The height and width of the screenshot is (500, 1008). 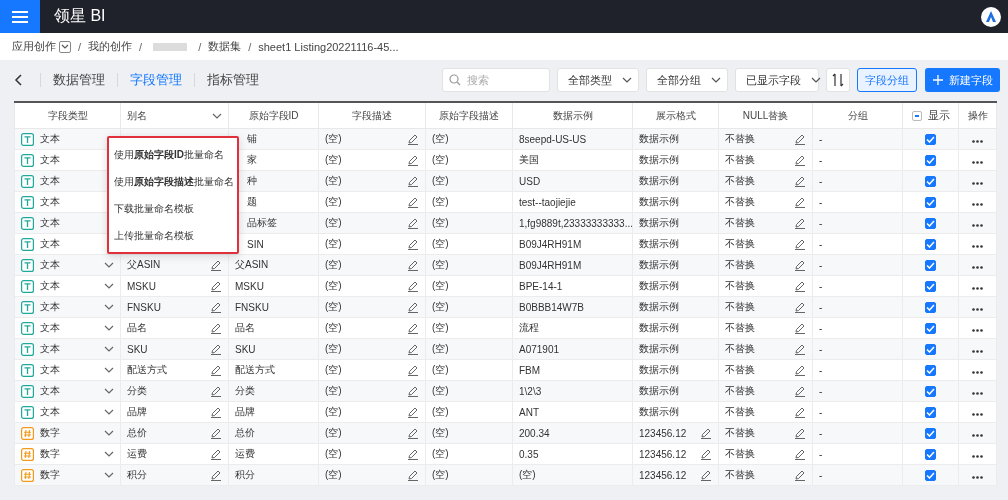 What do you see at coordinates (173, 208) in the screenshot?
I see `menu-item: 下载批量命名模板` at bounding box center [173, 208].